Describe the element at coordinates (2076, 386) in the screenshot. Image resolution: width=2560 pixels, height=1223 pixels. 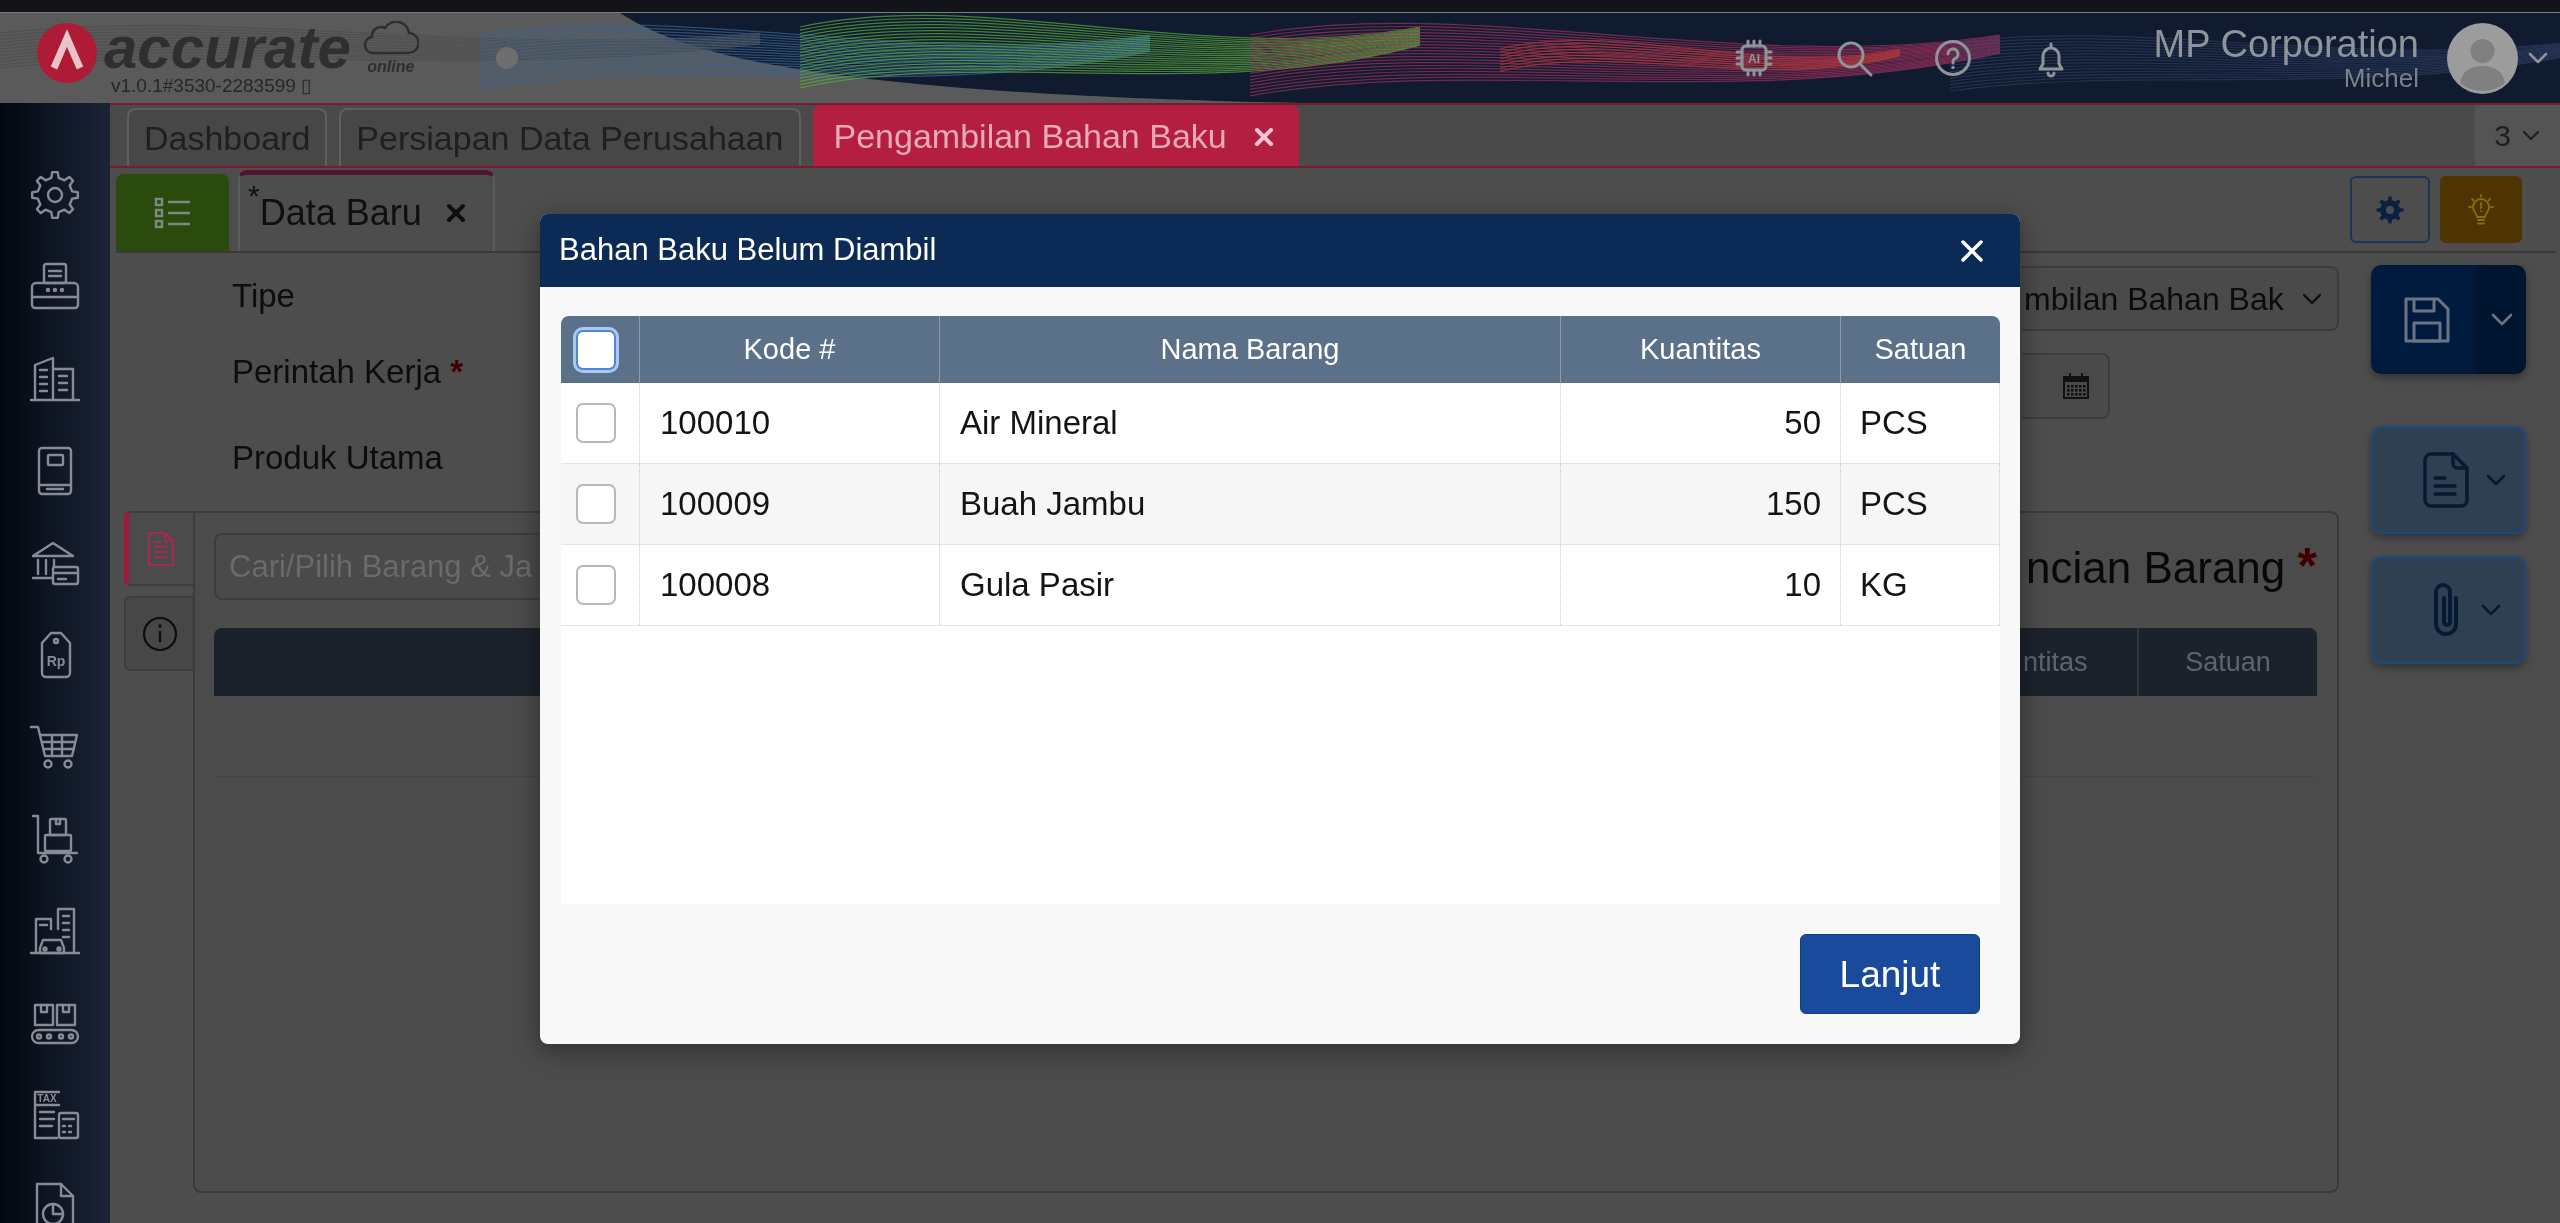
I see `calendar-icon` at that location.